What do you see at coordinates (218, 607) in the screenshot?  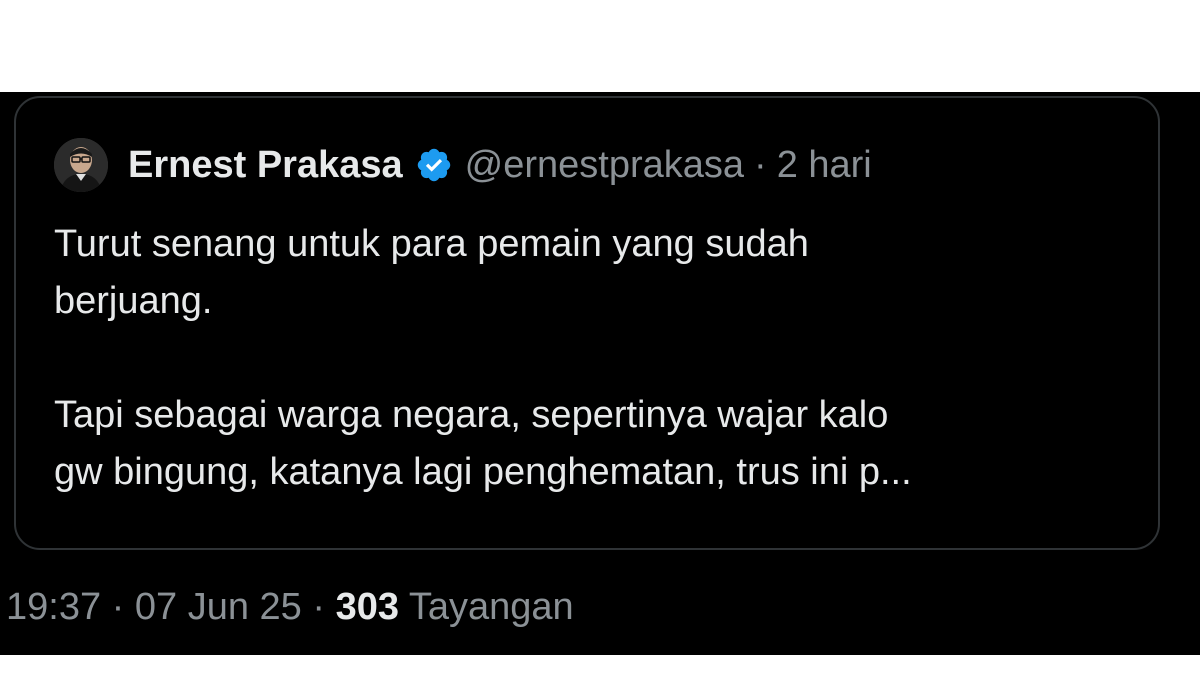 I see `post-date: 07 Jun 25` at bounding box center [218, 607].